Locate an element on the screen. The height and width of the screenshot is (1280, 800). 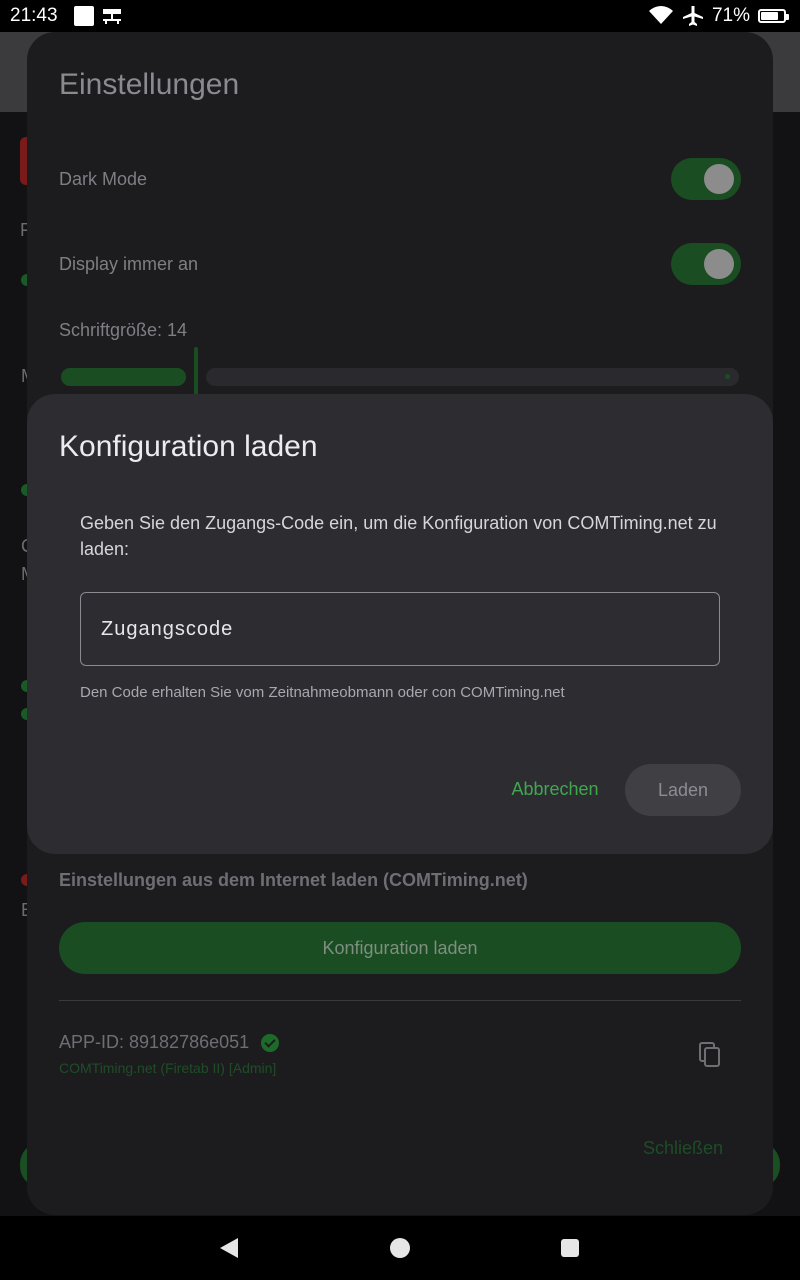
divider is located at coordinates (400, 1000).